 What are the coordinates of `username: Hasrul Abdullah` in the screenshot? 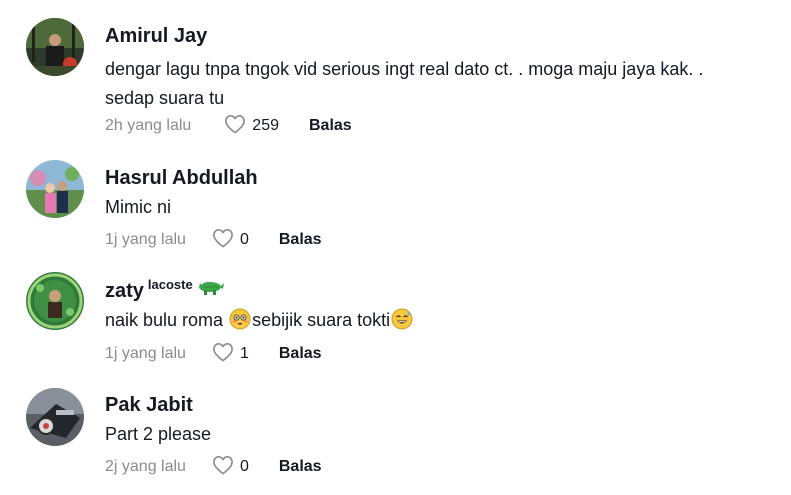 It's located at (181, 178).